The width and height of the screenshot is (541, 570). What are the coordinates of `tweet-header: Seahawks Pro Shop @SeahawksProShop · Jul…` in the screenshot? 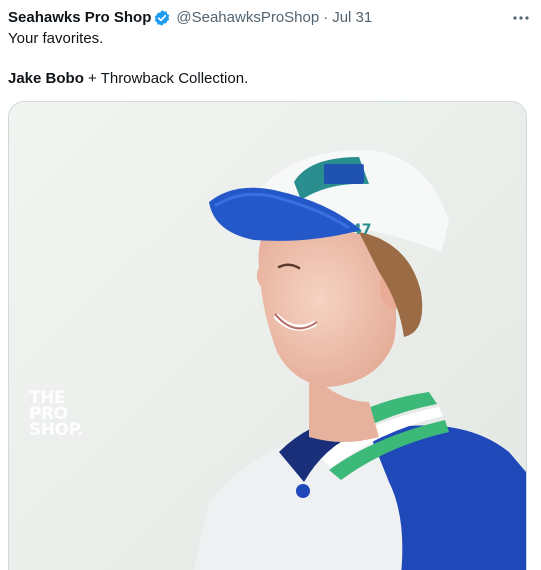 It's located at (270, 18).